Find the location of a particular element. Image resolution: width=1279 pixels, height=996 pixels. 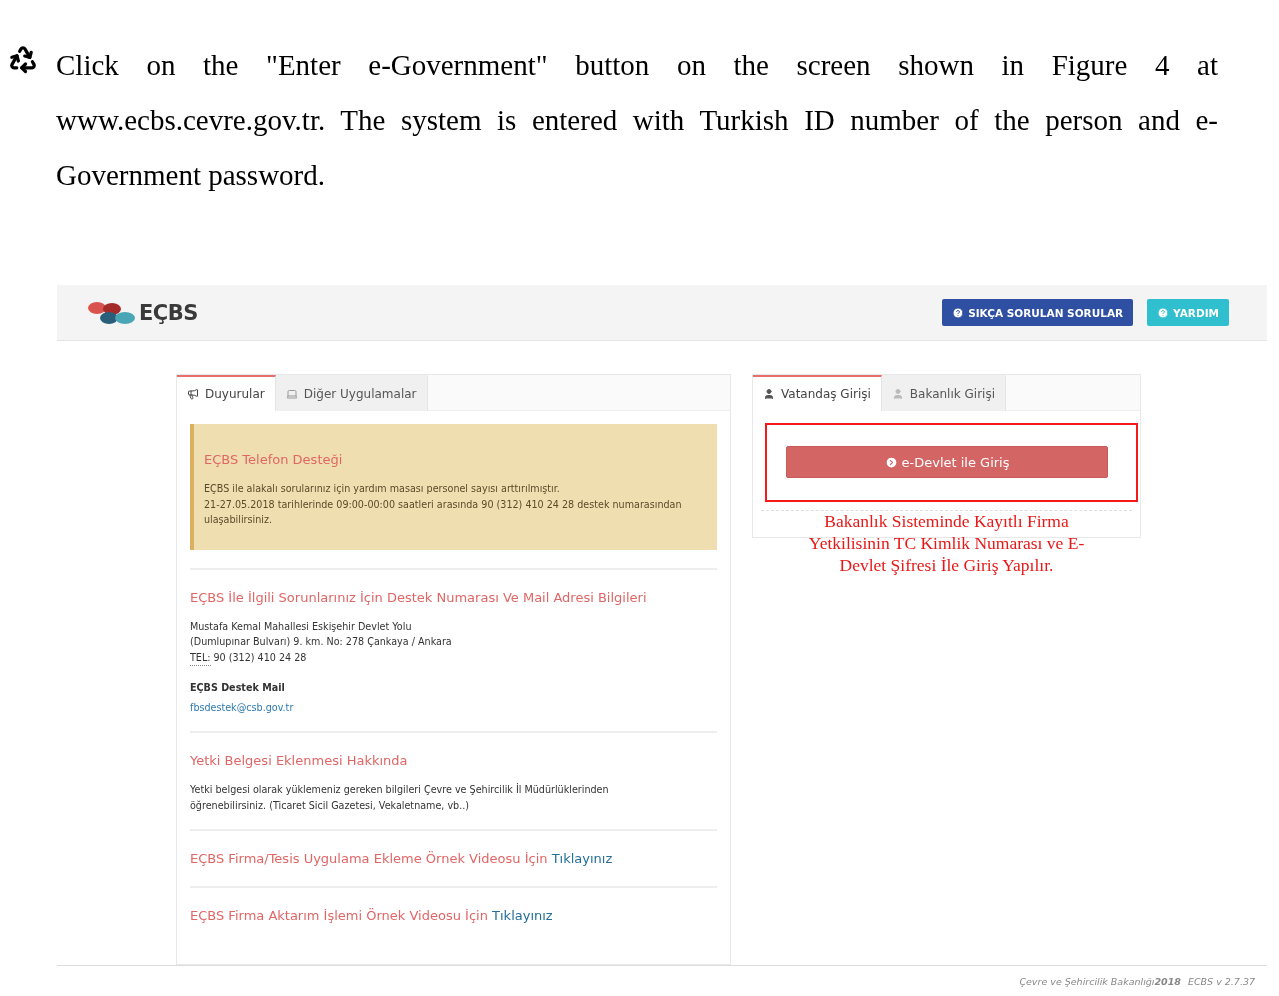

panel-tab: Diğer Uygulamalar is located at coordinates (351, 393).